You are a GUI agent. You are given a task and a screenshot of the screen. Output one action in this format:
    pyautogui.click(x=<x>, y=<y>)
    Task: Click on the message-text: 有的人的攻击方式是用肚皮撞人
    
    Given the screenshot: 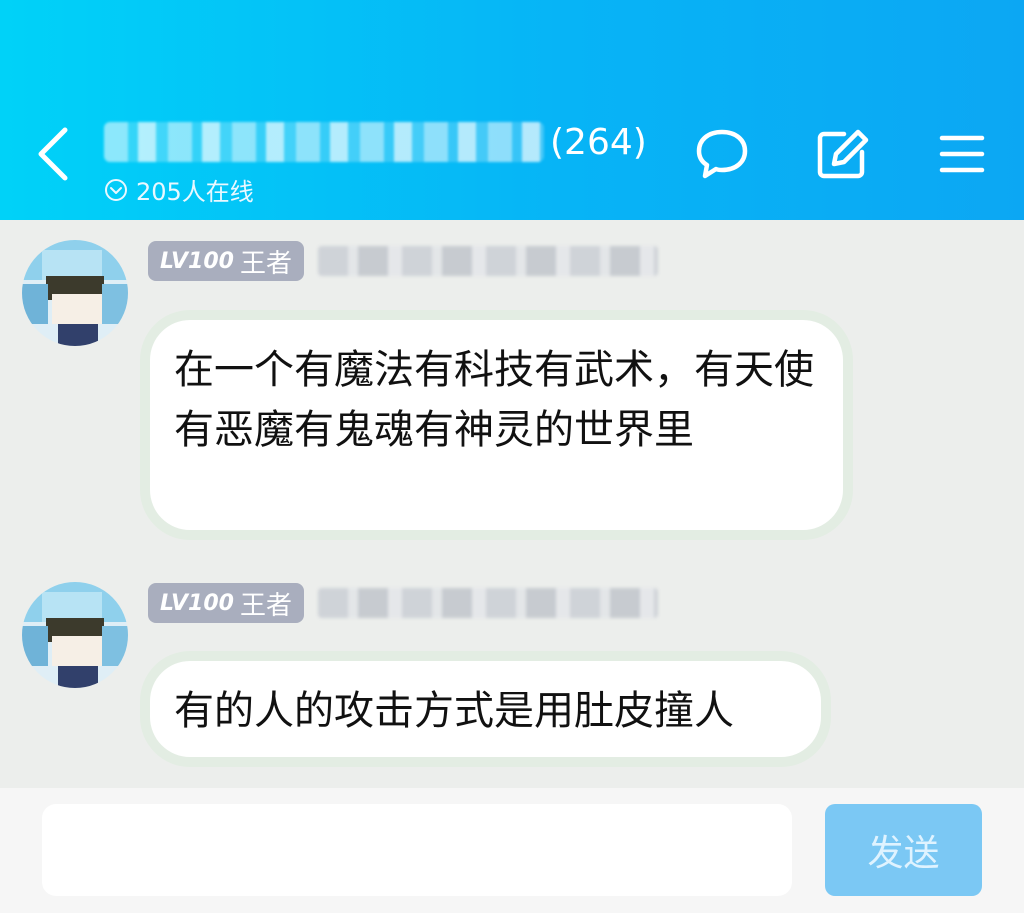 What is the action you would take?
    pyautogui.click(x=454, y=711)
    